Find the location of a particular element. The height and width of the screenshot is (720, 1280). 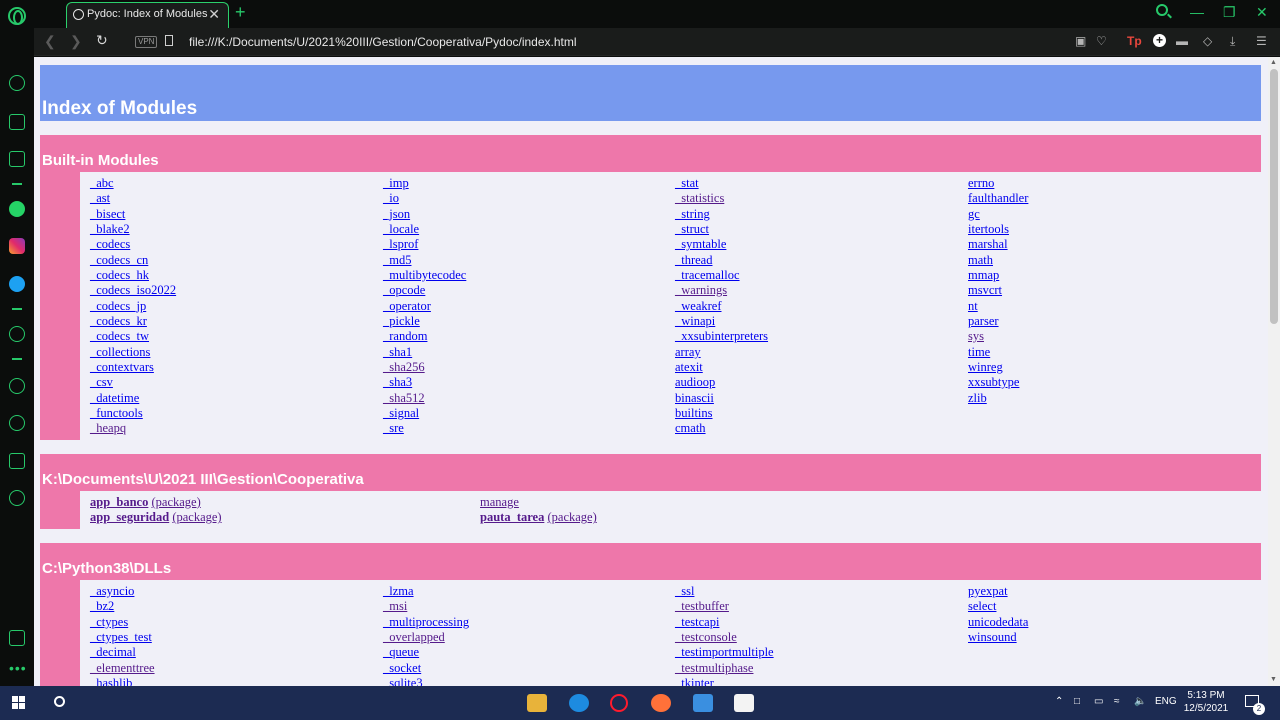

module-link: parser is located at coordinates (998, 321).